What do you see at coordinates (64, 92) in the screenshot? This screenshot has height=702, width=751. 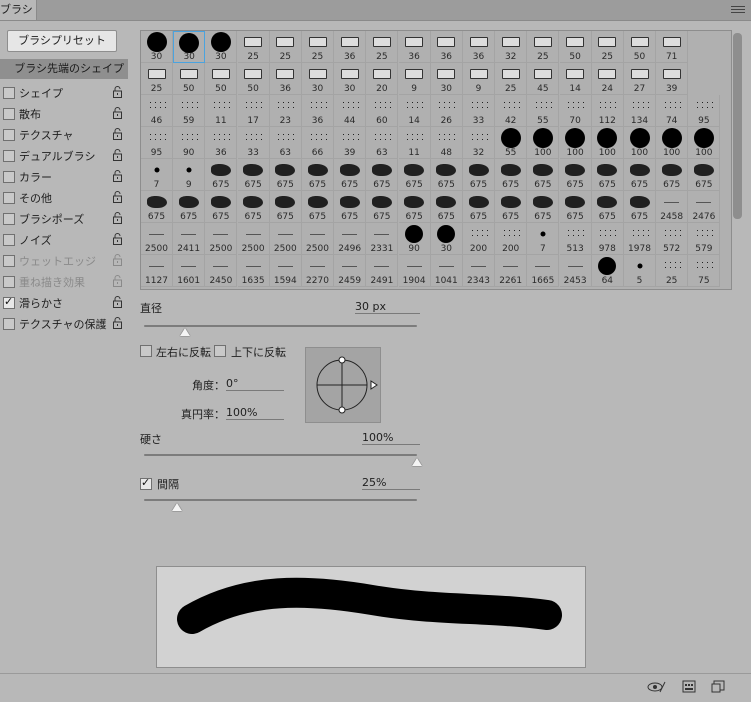 I see `option-row: シェイプ` at bounding box center [64, 92].